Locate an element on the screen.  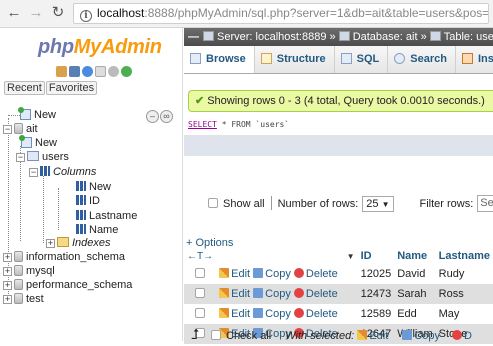
cell-id: 12025 is located at coordinates (376, 274).